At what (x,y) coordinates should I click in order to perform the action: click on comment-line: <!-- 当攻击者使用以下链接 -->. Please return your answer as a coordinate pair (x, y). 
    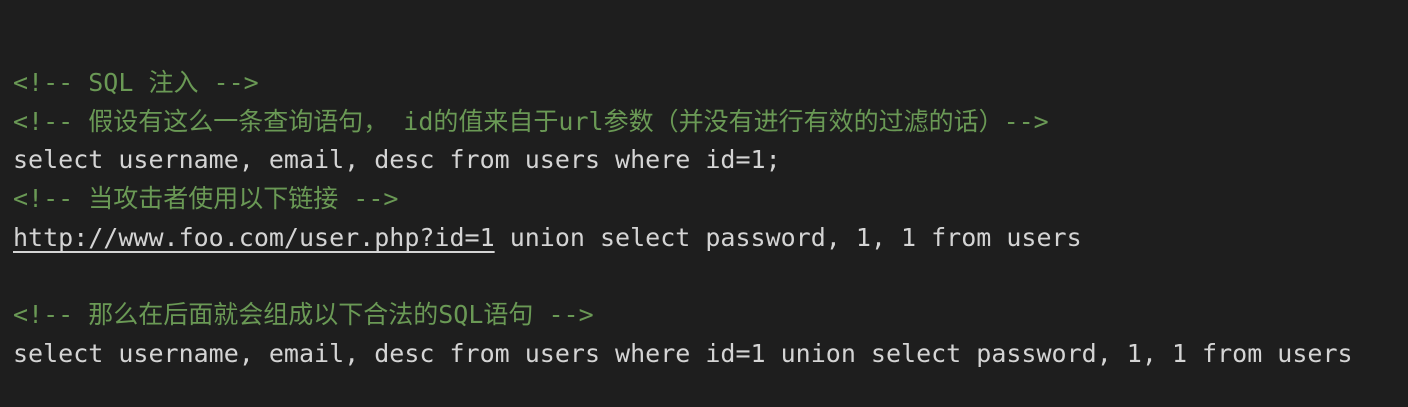
    Looking at the image, I should click on (206, 198).